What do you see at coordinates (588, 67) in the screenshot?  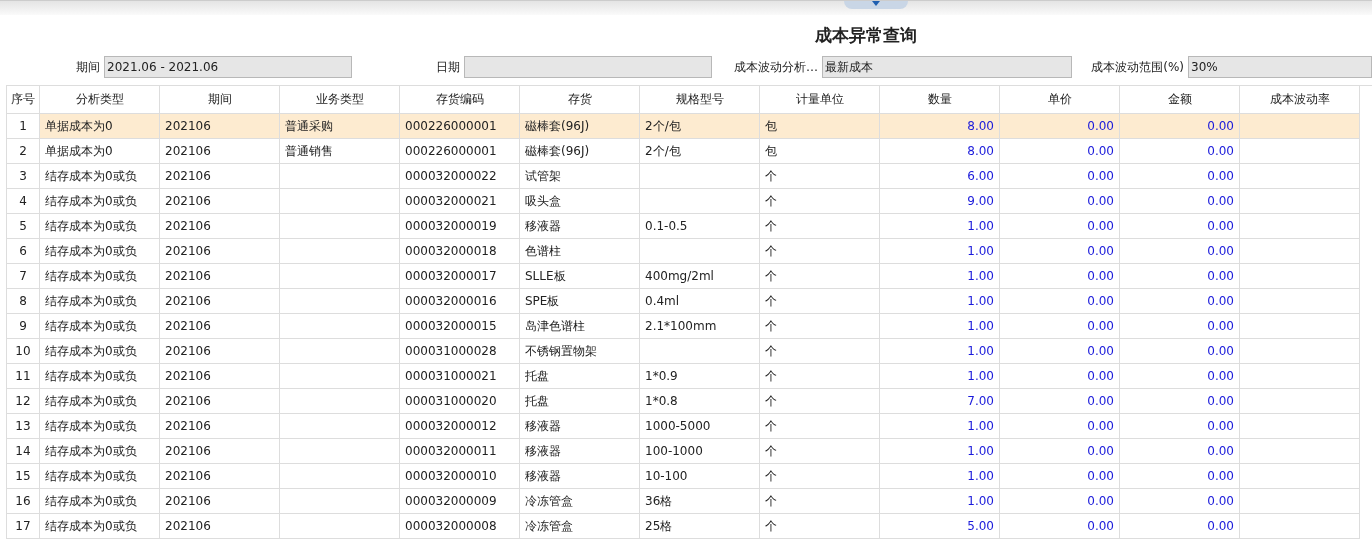 I see `filter-field` at bounding box center [588, 67].